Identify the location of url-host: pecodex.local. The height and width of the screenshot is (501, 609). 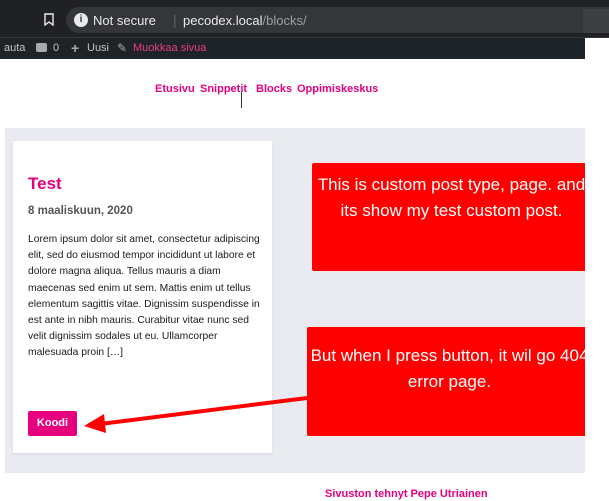
(223, 20).